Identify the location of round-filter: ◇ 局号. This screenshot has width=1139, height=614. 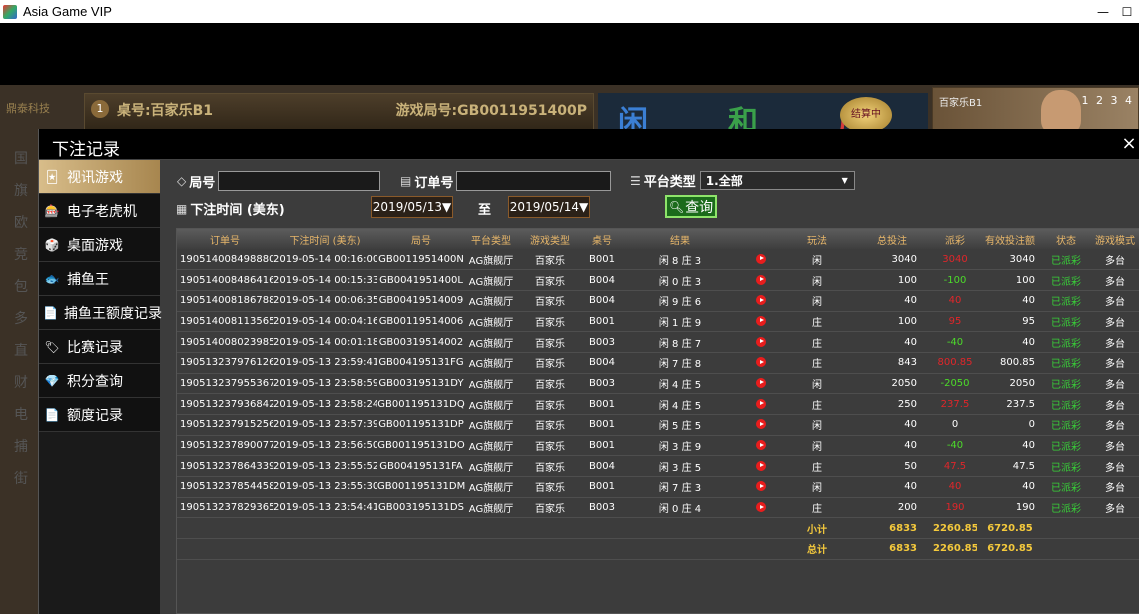
(279, 181).